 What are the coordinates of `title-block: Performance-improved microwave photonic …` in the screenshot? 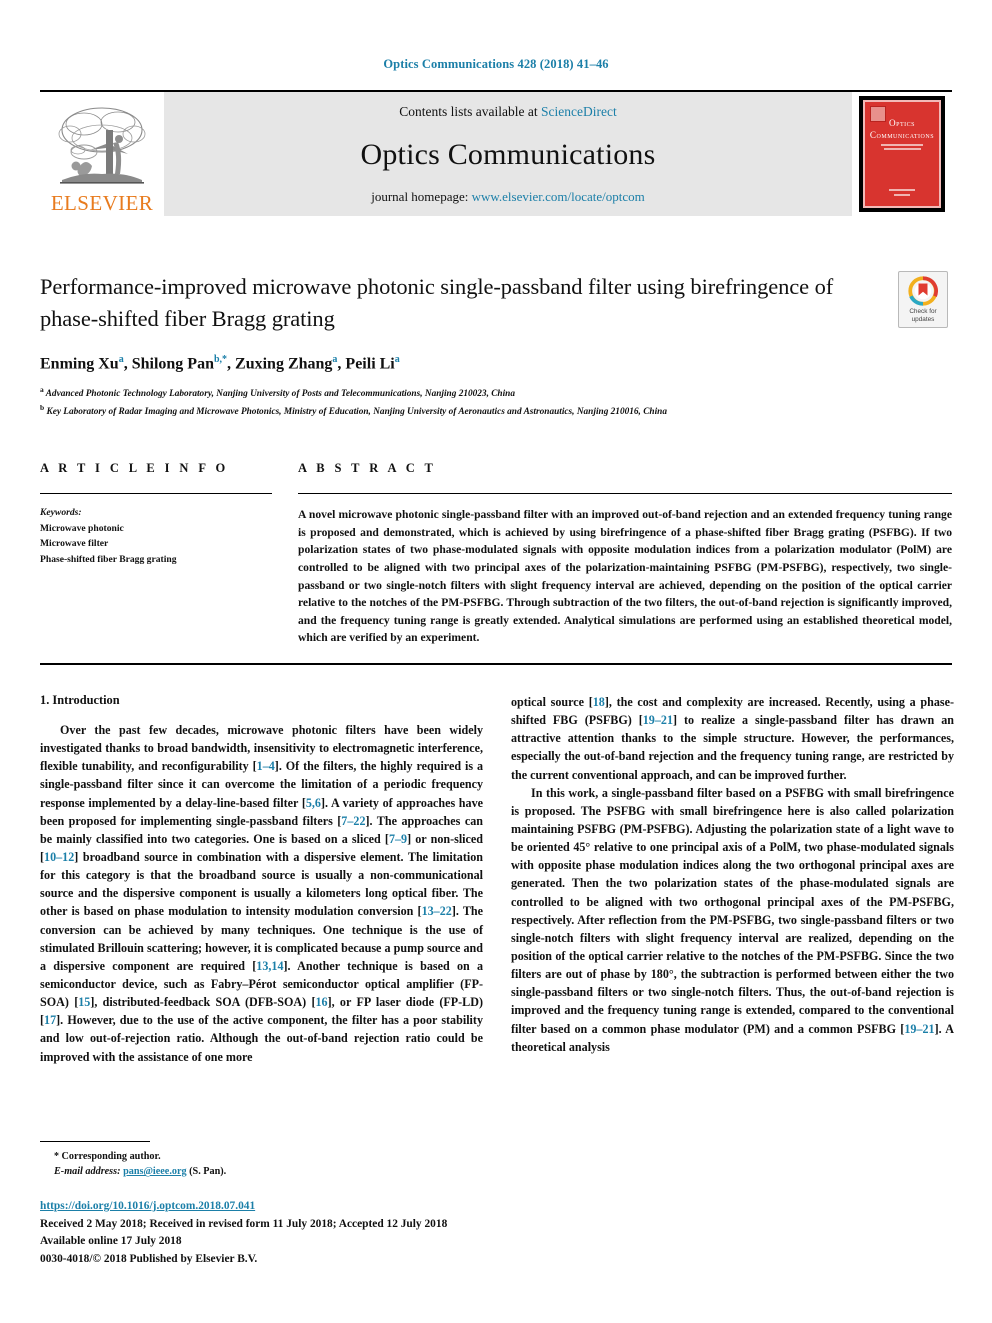 It's located at (496, 345).